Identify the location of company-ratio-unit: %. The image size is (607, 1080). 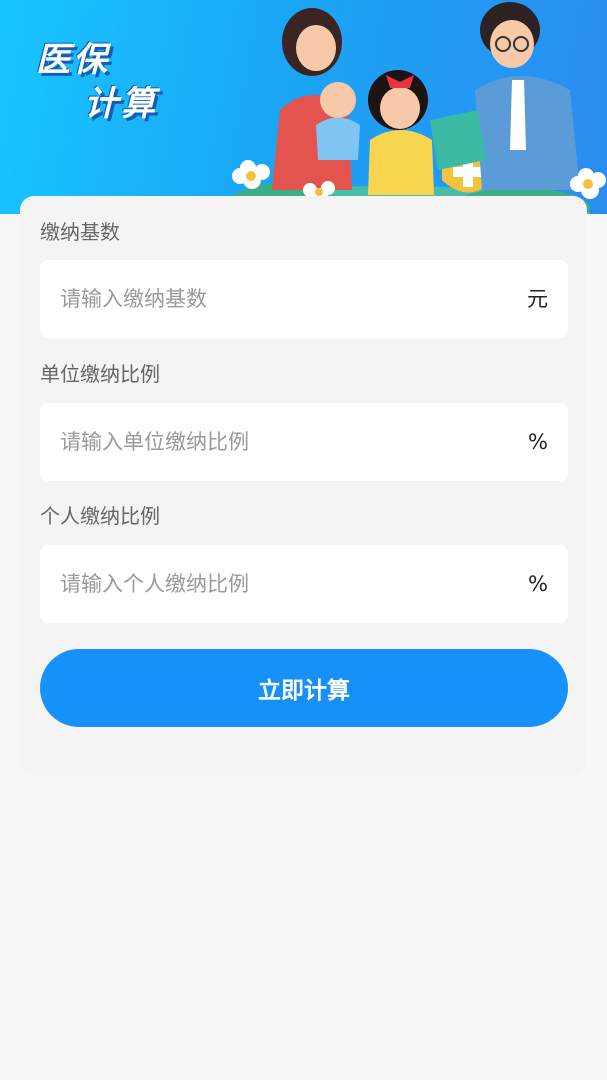
(538, 442).